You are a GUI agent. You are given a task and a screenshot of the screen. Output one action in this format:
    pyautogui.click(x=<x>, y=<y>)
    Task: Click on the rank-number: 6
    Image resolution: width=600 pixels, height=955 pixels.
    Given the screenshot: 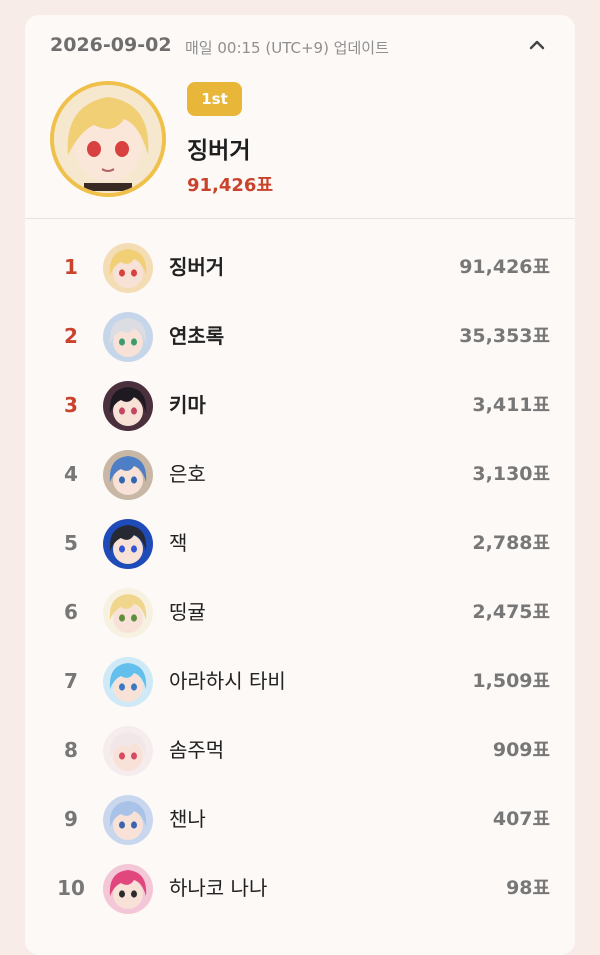 What is the action you would take?
    pyautogui.click(x=71, y=612)
    